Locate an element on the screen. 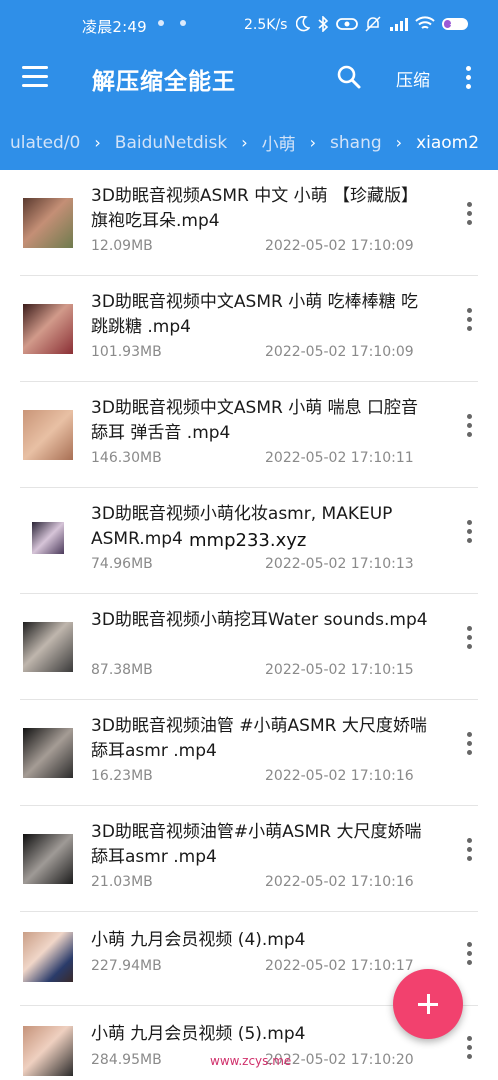 This screenshot has width=498, height=1080. overlay-watermark: mmp233.xyz is located at coordinates (248, 540).